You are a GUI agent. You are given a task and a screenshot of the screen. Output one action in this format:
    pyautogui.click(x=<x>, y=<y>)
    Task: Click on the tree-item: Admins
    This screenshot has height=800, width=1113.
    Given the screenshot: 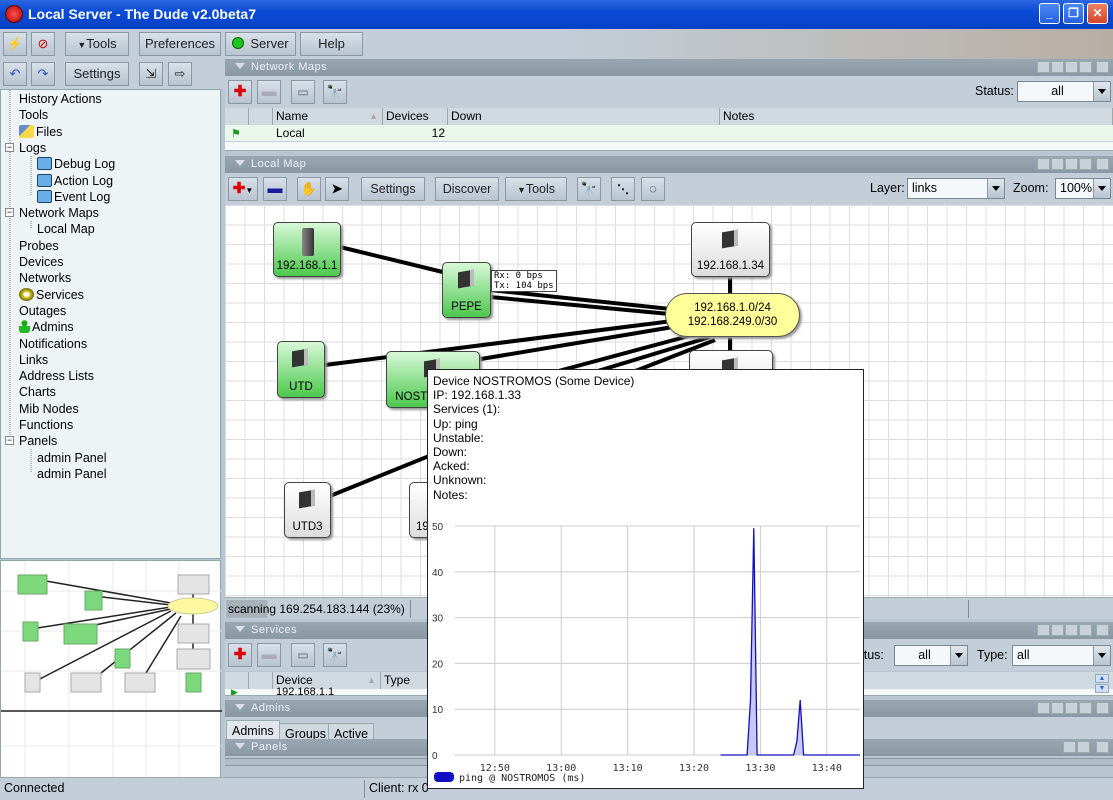 What is the action you would take?
    pyautogui.click(x=46, y=327)
    